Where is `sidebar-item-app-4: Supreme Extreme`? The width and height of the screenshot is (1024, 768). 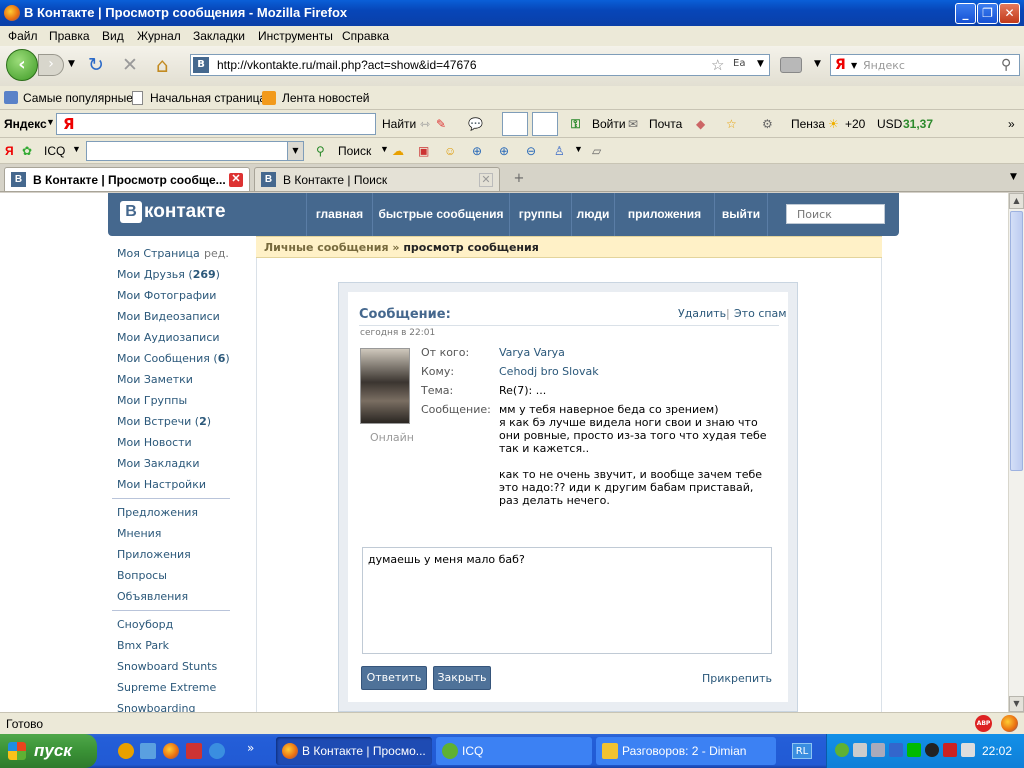
sidebar-item-app-4: Supreme Extreme is located at coordinates (166, 687).